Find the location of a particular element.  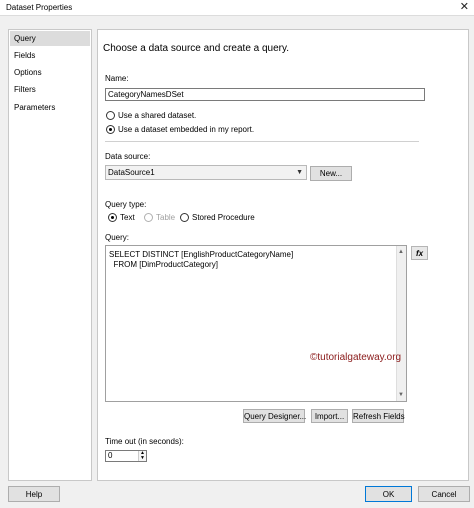

query-label: Query: is located at coordinates (117, 237).